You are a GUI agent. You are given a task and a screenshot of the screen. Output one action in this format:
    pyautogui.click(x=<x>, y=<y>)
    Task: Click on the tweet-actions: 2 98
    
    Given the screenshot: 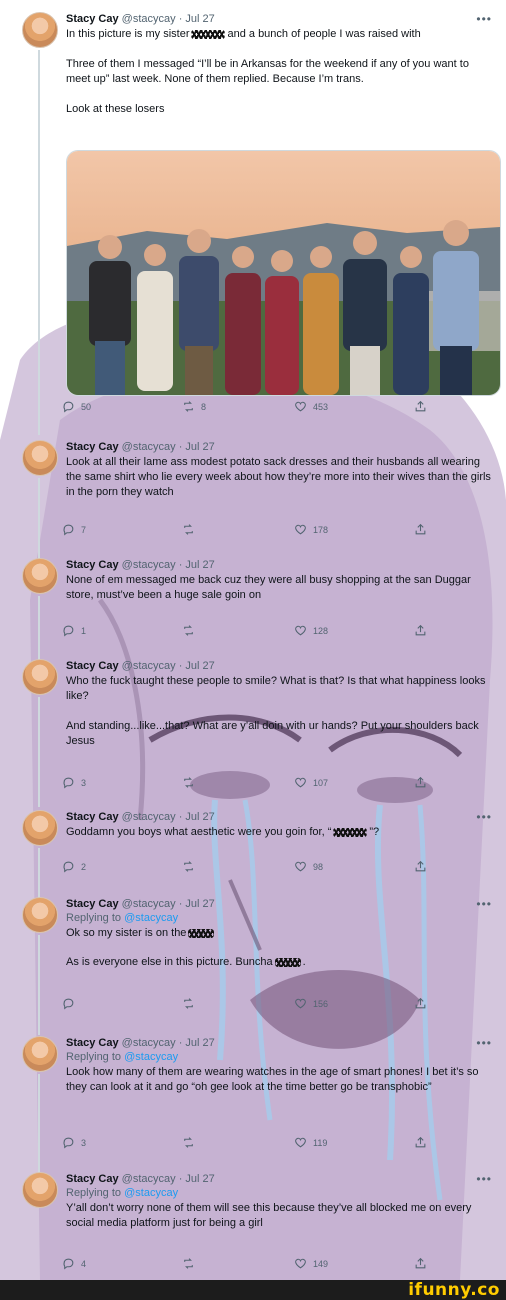 What is the action you would take?
    pyautogui.click(x=252, y=868)
    